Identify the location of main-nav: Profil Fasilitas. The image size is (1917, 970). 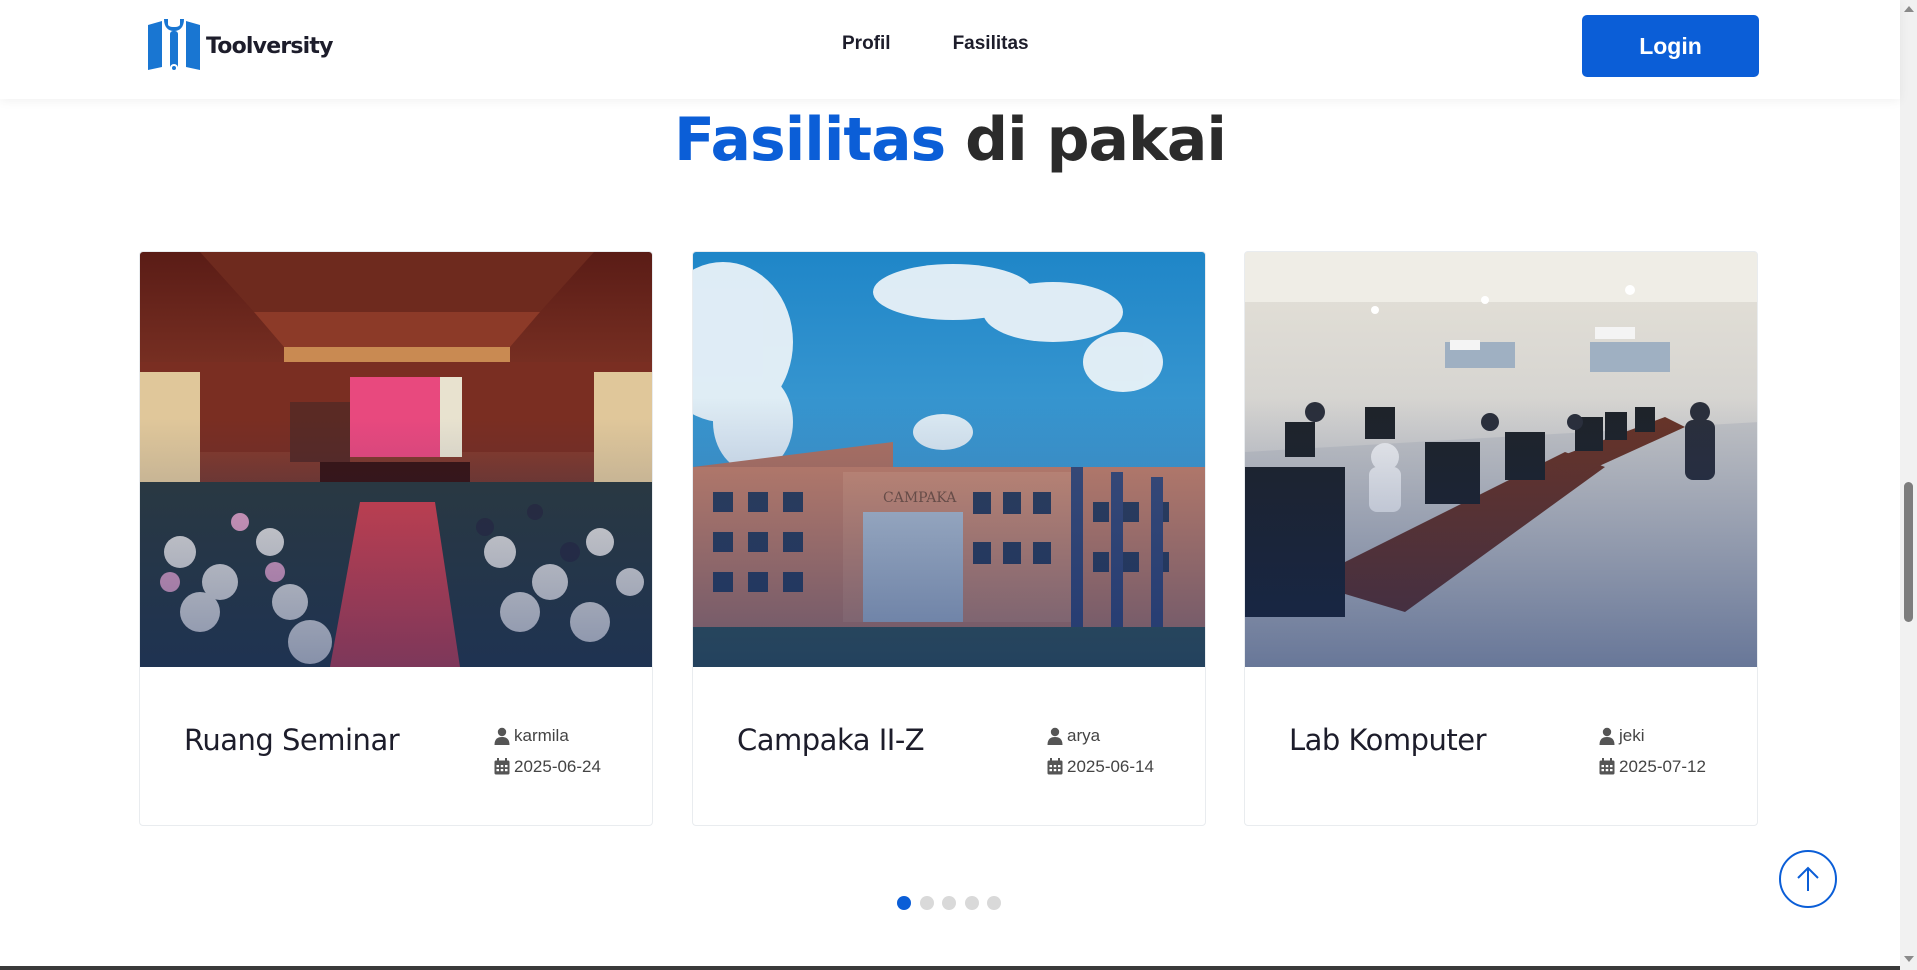
(966, 44).